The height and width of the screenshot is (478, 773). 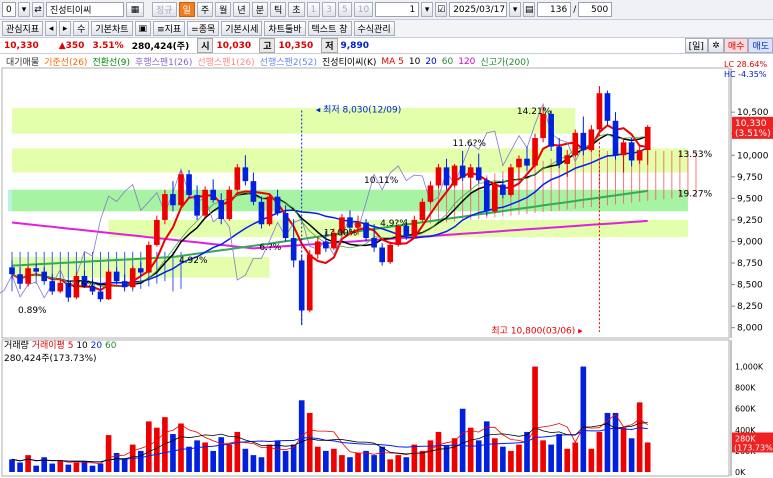 I want to click on legend-item: 선행스팬2(52), so click(x=288, y=61).